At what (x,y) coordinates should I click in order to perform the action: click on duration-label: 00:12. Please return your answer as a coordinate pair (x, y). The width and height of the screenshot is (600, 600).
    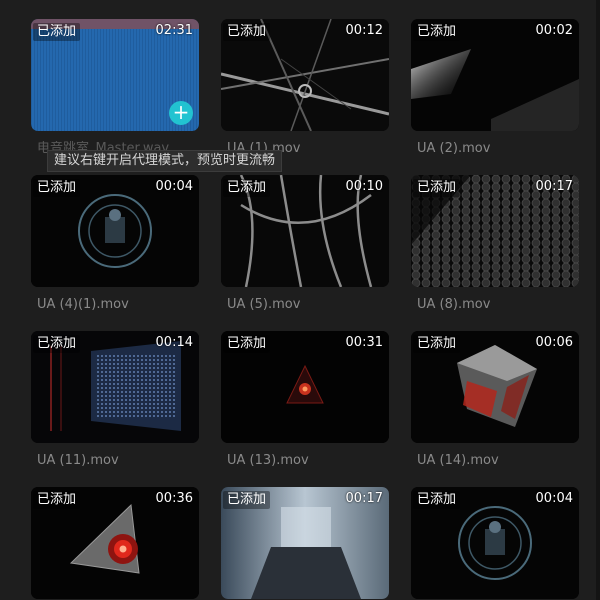
    Looking at the image, I should click on (364, 30).